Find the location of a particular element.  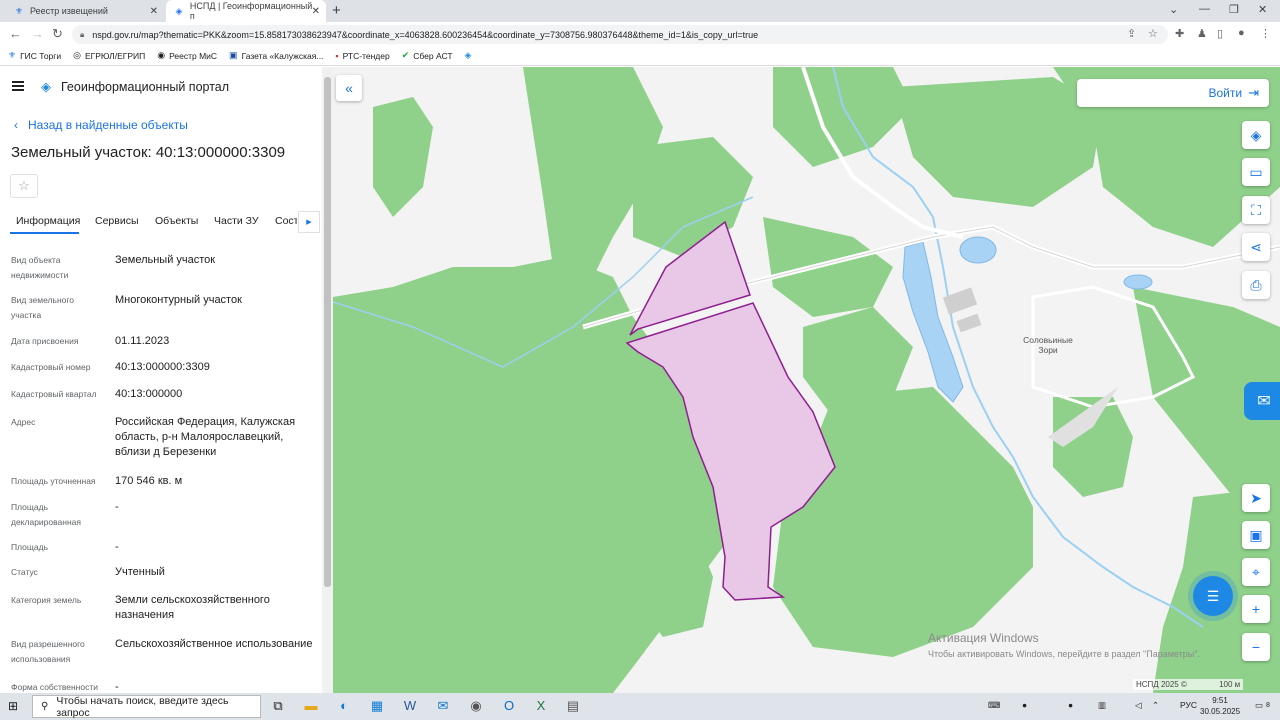

chat-bubble-icon: ✉ is located at coordinates (1264, 401).